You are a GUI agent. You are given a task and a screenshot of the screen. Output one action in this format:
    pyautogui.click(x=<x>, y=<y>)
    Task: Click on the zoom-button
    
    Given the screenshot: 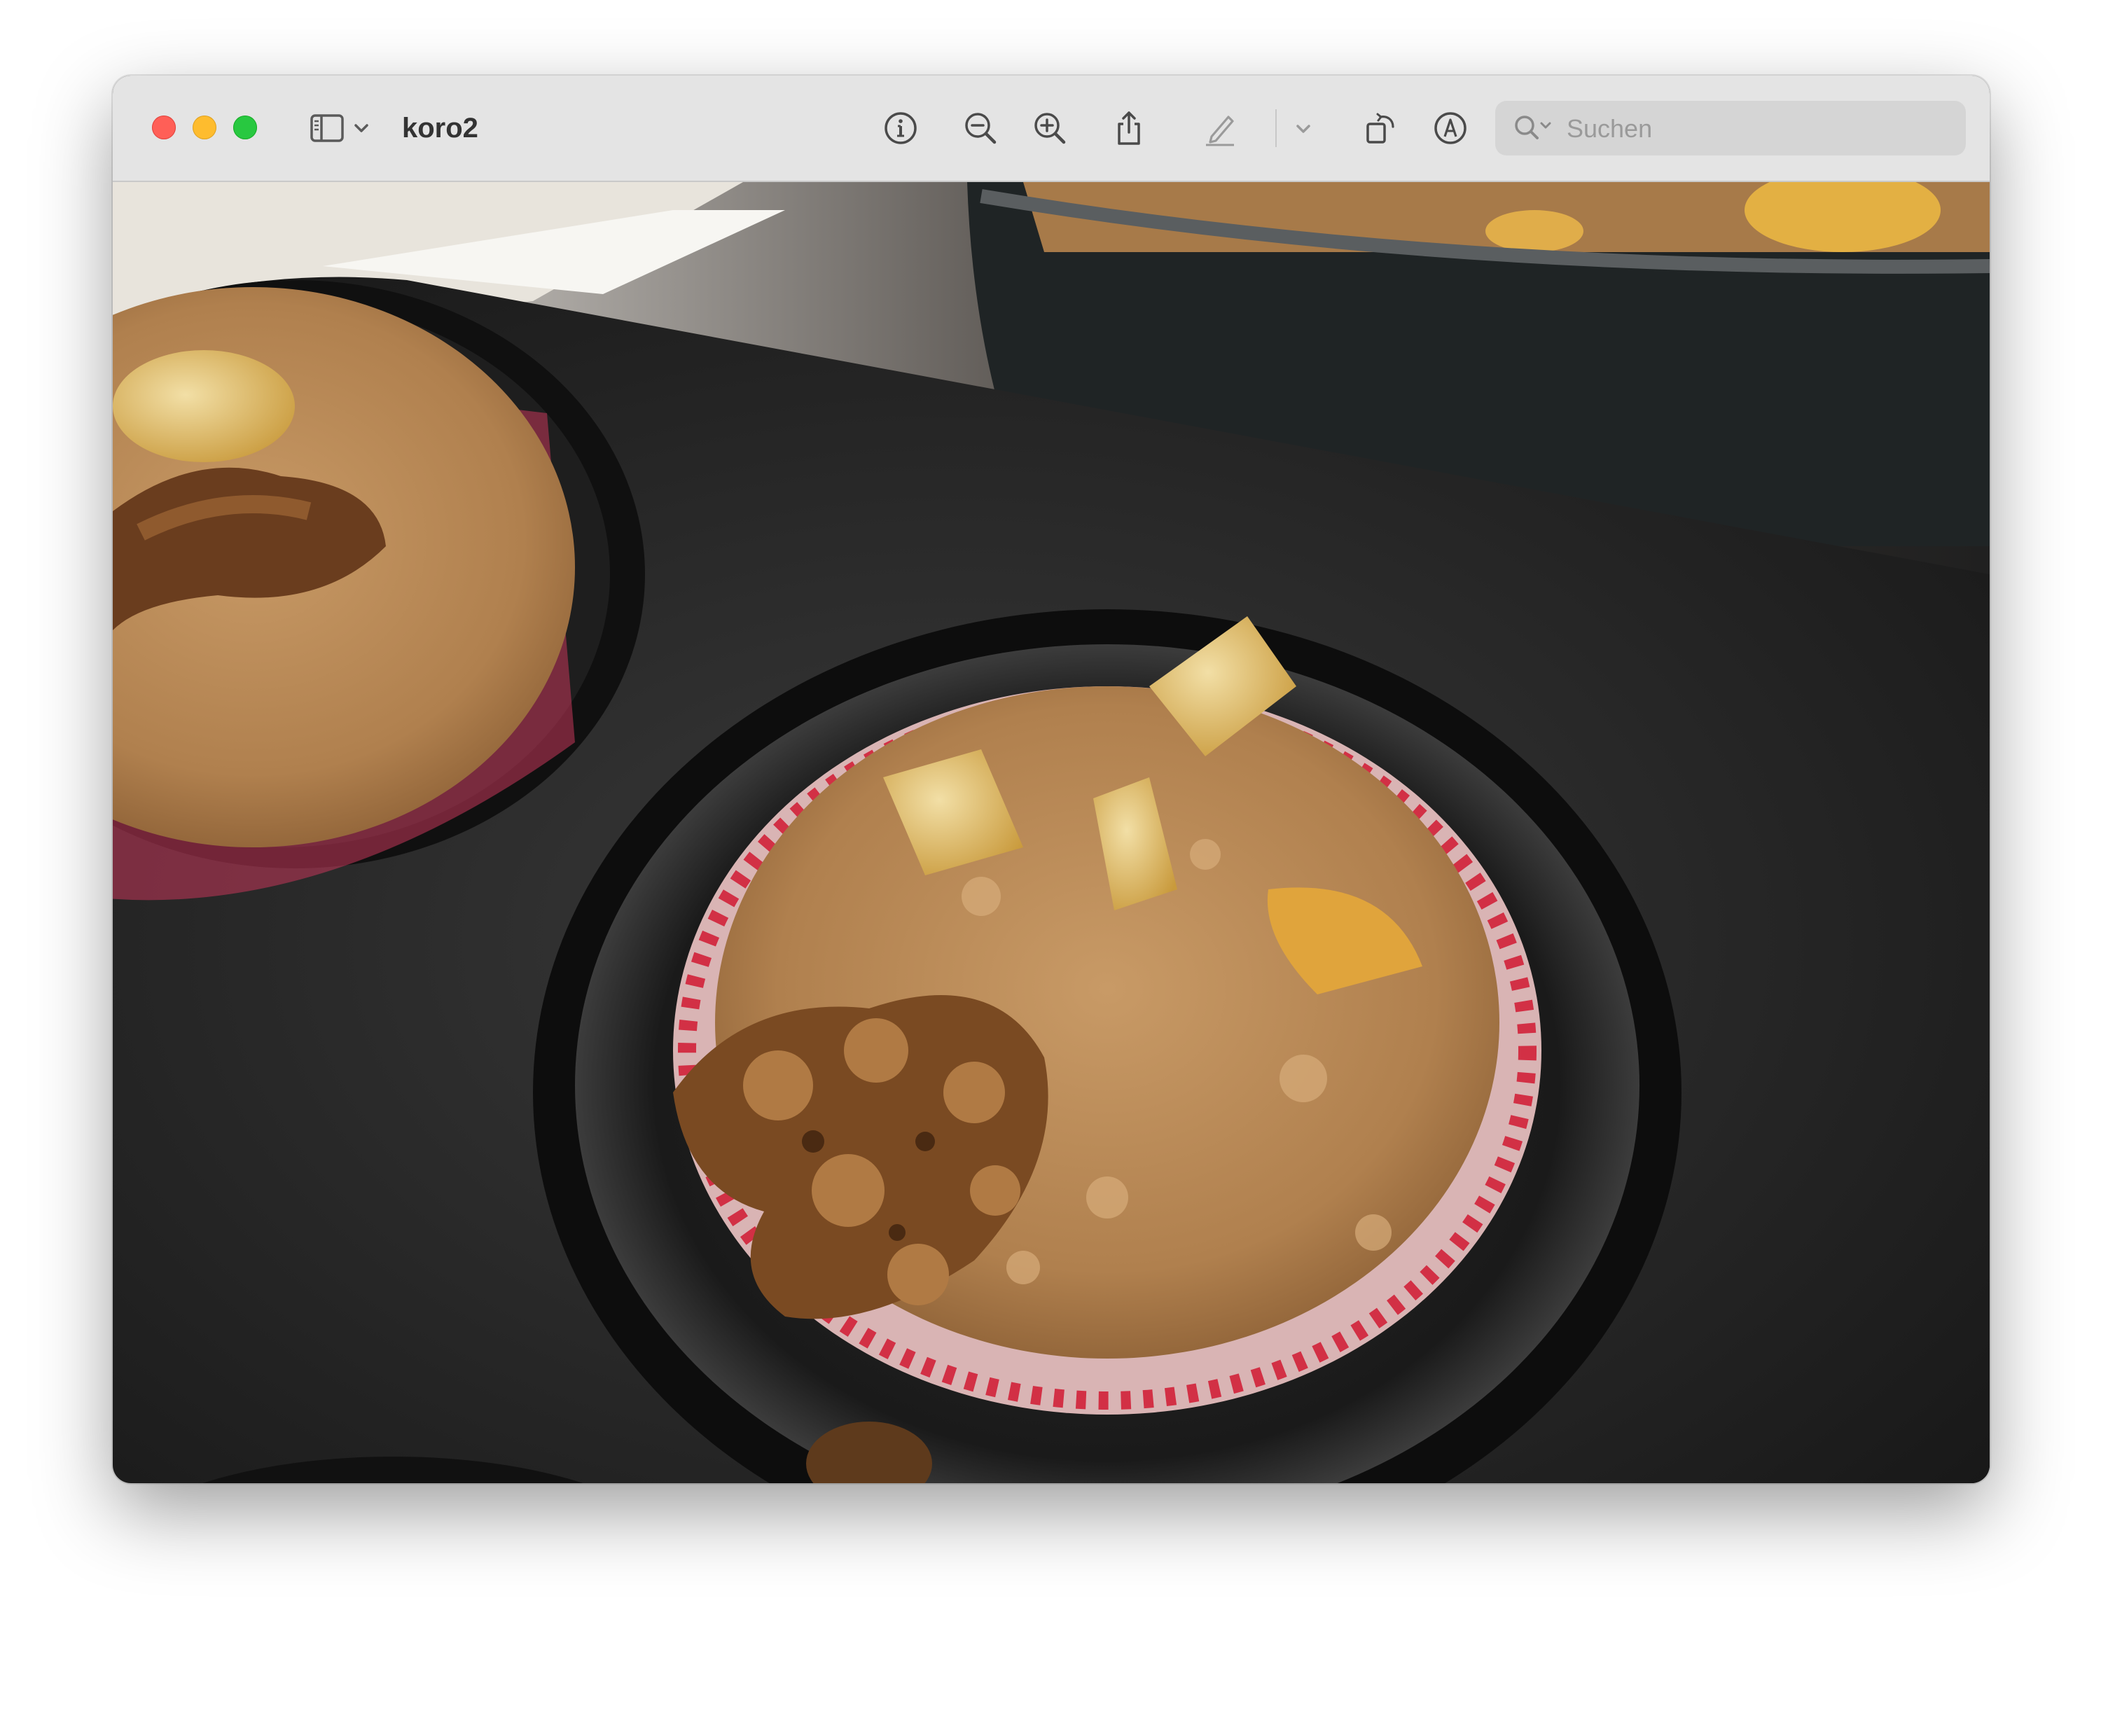 What is the action you would take?
    pyautogui.click(x=245, y=128)
    